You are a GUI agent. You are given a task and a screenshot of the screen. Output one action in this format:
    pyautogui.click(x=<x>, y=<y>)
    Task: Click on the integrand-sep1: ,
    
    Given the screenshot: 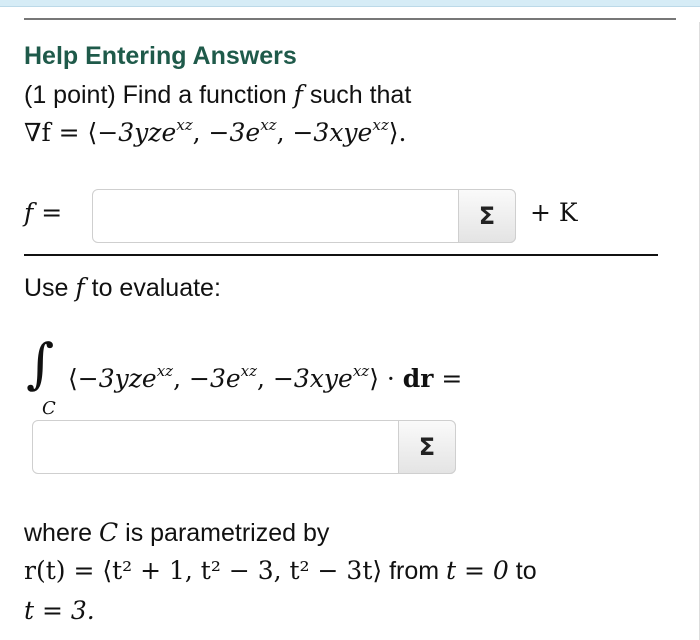 What is the action you would take?
    pyautogui.click(x=181, y=378)
    